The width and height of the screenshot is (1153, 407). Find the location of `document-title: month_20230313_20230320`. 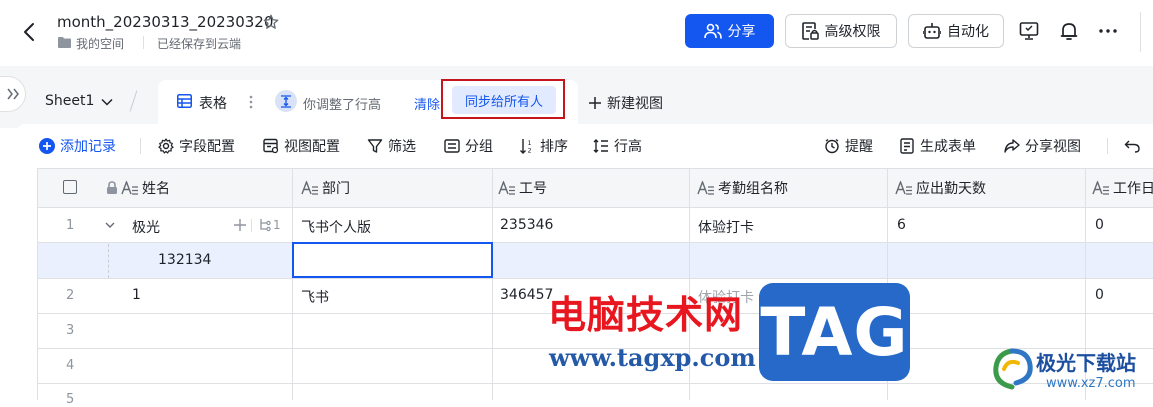

document-title: month_20230313_20230320 is located at coordinates (165, 22).